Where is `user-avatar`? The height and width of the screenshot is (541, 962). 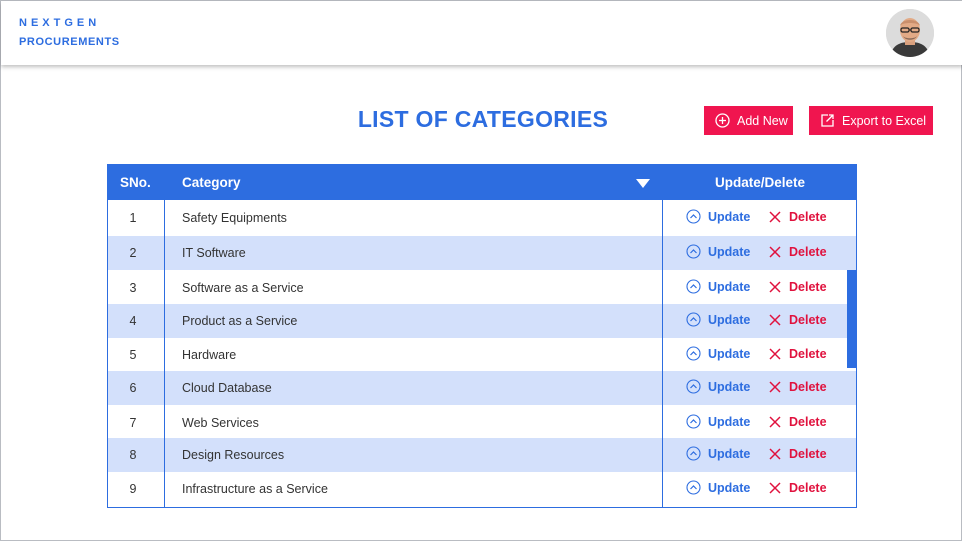
user-avatar is located at coordinates (910, 33).